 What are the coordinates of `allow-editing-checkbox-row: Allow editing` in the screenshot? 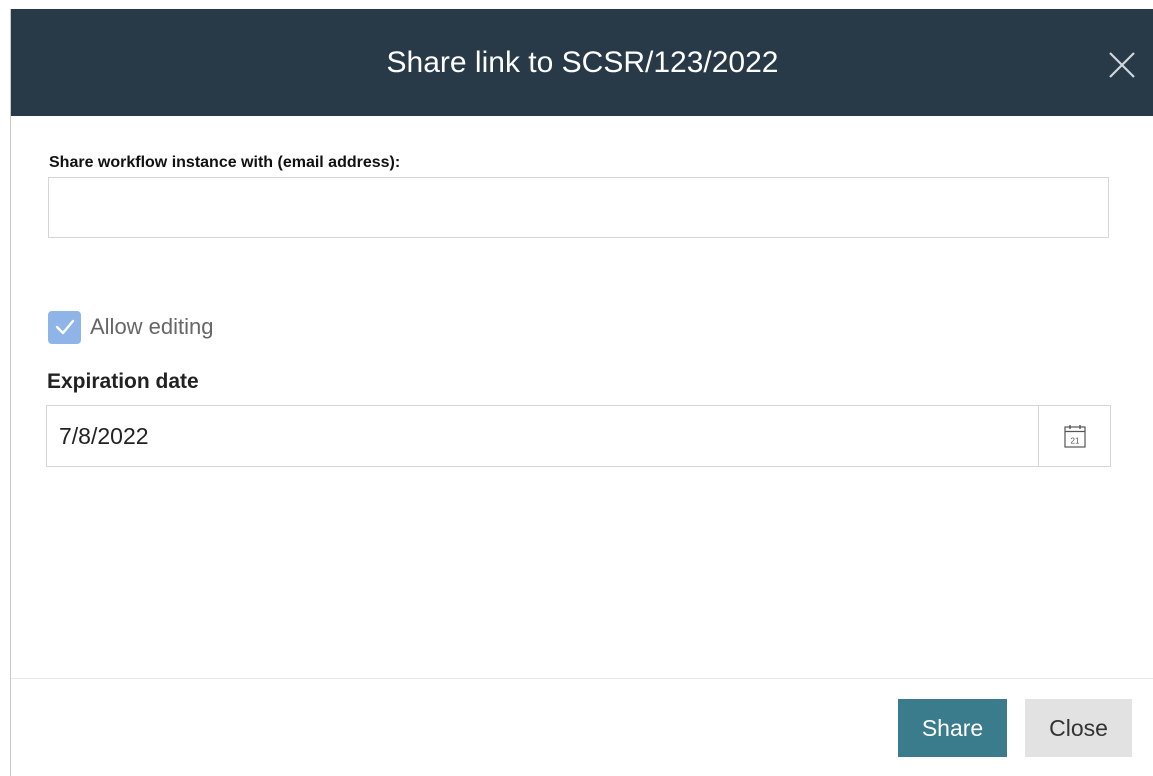 It's located at (131, 327).